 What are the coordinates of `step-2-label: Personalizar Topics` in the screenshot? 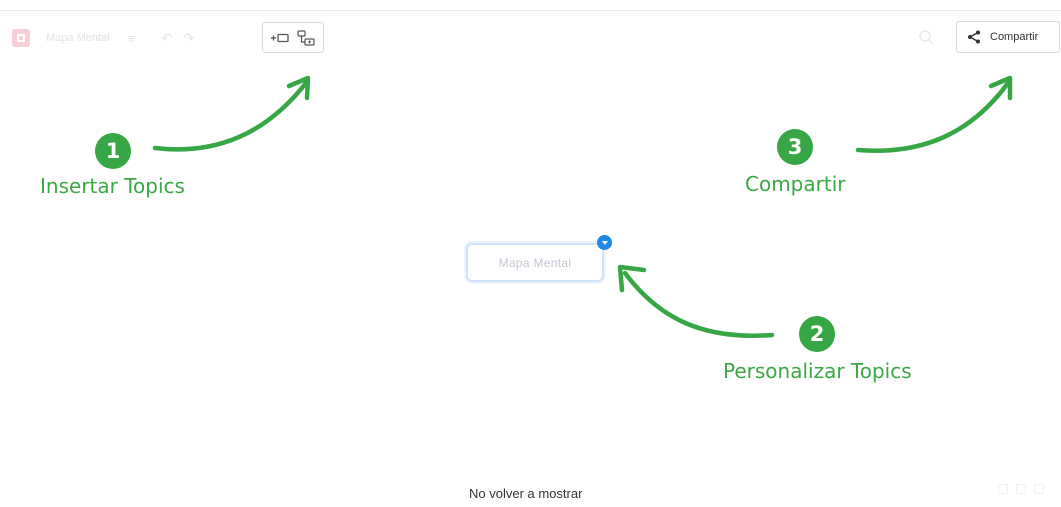 It's located at (817, 371).